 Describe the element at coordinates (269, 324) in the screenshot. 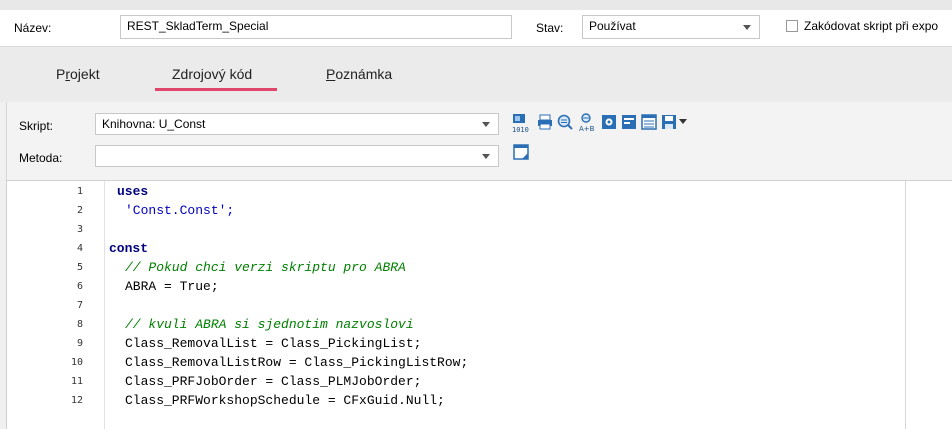

I see `code-line: // kvuli ABRA si sjednotim nazvoslovi` at that location.